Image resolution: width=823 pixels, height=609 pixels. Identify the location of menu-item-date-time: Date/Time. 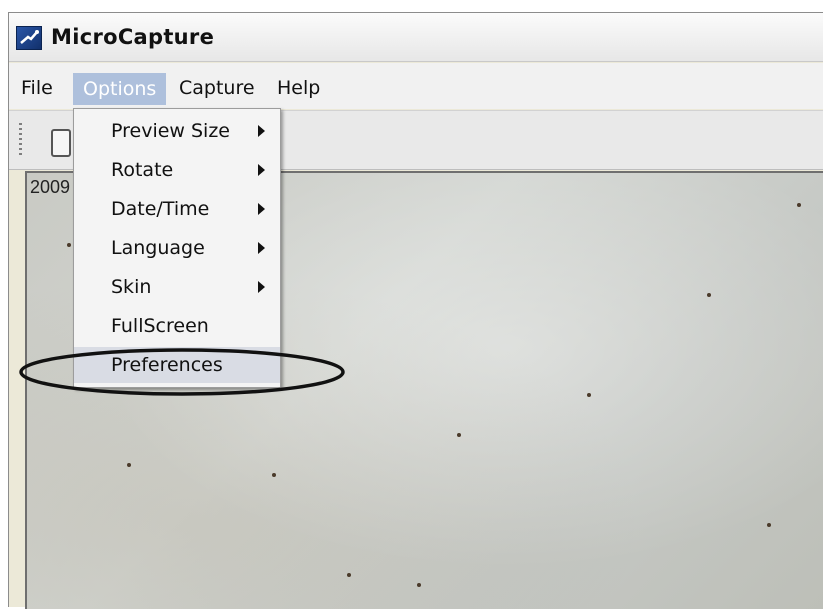
(177, 209).